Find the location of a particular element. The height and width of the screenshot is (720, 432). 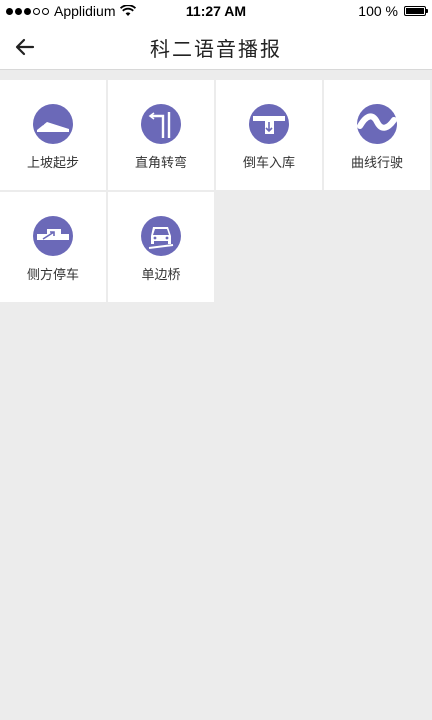

grid-item-curve-driving: 曲线行驶 is located at coordinates (377, 135).